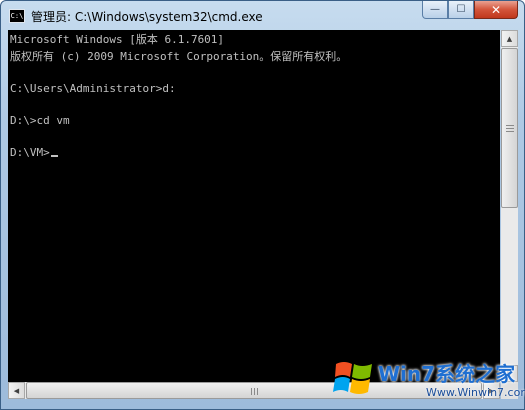 Image resolution: width=525 pixels, height=410 pixels. Describe the element at coordinates (475, 392) in the screenshot. I see `watermark-url: Www.Winwin7.com` at that location.